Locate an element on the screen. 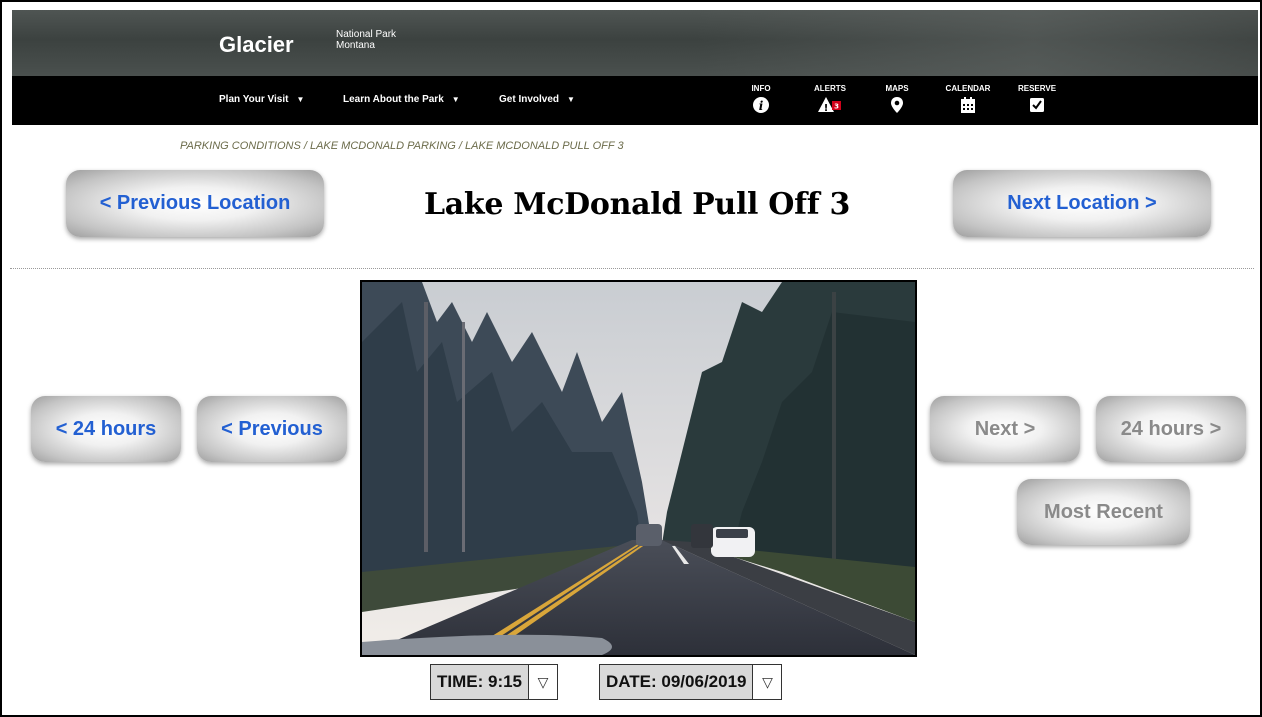 The height and width of the screenshot is (717, 1262). quicklink-label: INFO is located at coordinates (761, 88).